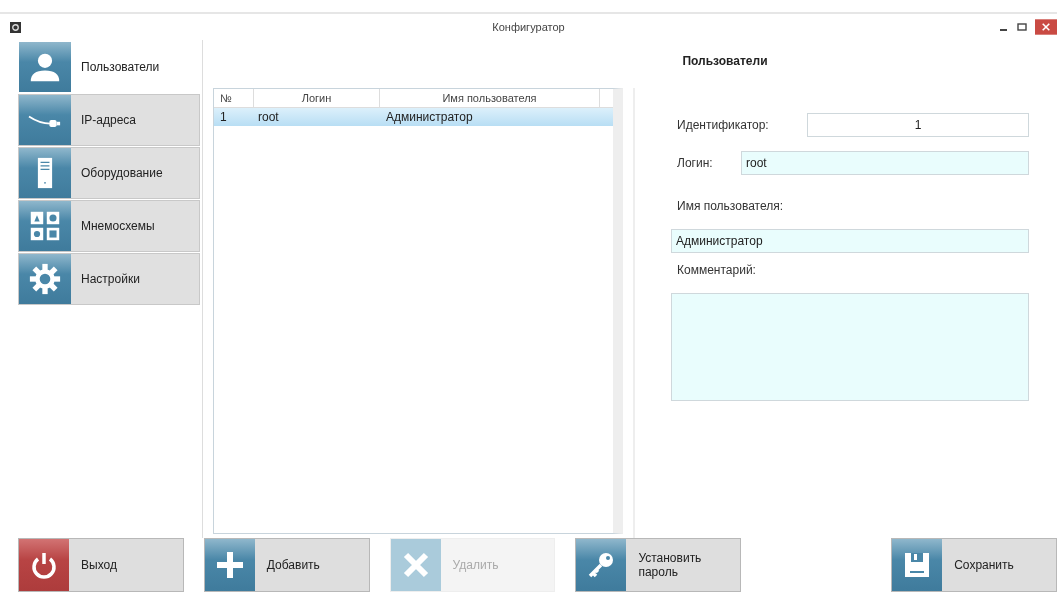 The height and width of the screenshot is (596, 1057). I want to click on column-header: Логин, so click(317, 98).